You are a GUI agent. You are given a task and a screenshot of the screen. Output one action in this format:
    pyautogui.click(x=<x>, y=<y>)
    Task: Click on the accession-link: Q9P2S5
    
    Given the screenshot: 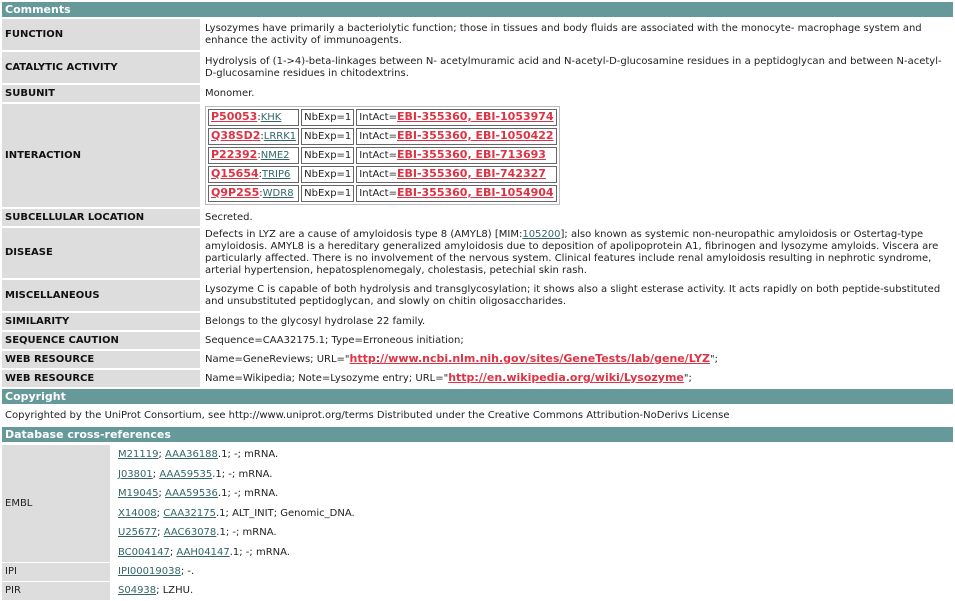 What is the action you would take?
    pyautogui.click(x=235, y=192)
    